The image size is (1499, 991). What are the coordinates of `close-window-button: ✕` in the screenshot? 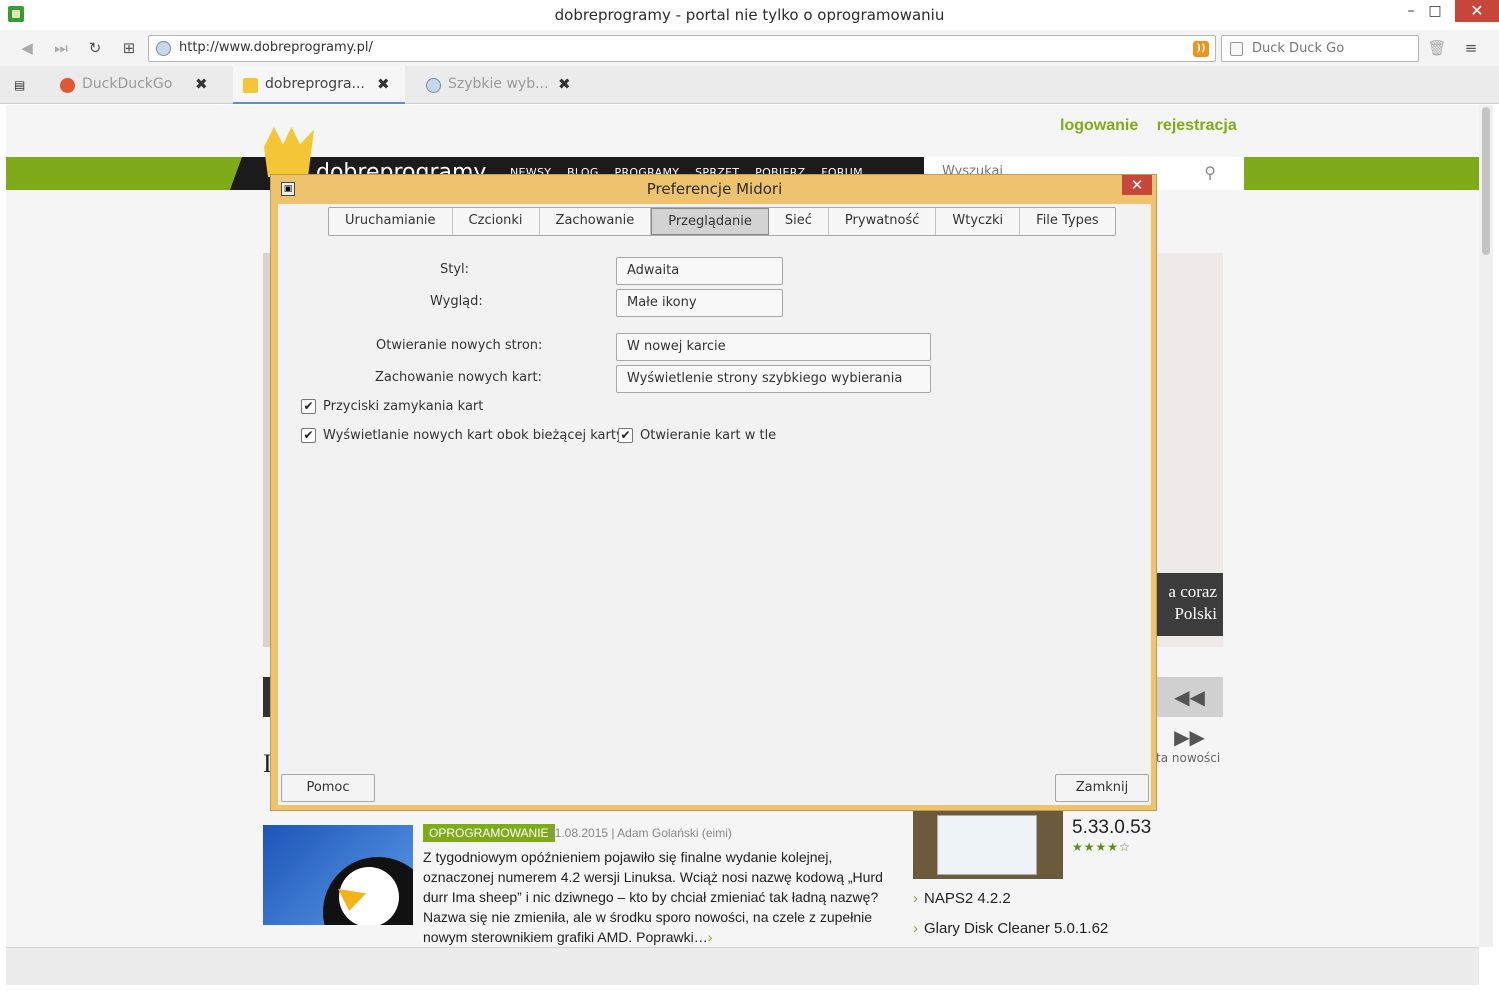 It's located at (1477, 11).